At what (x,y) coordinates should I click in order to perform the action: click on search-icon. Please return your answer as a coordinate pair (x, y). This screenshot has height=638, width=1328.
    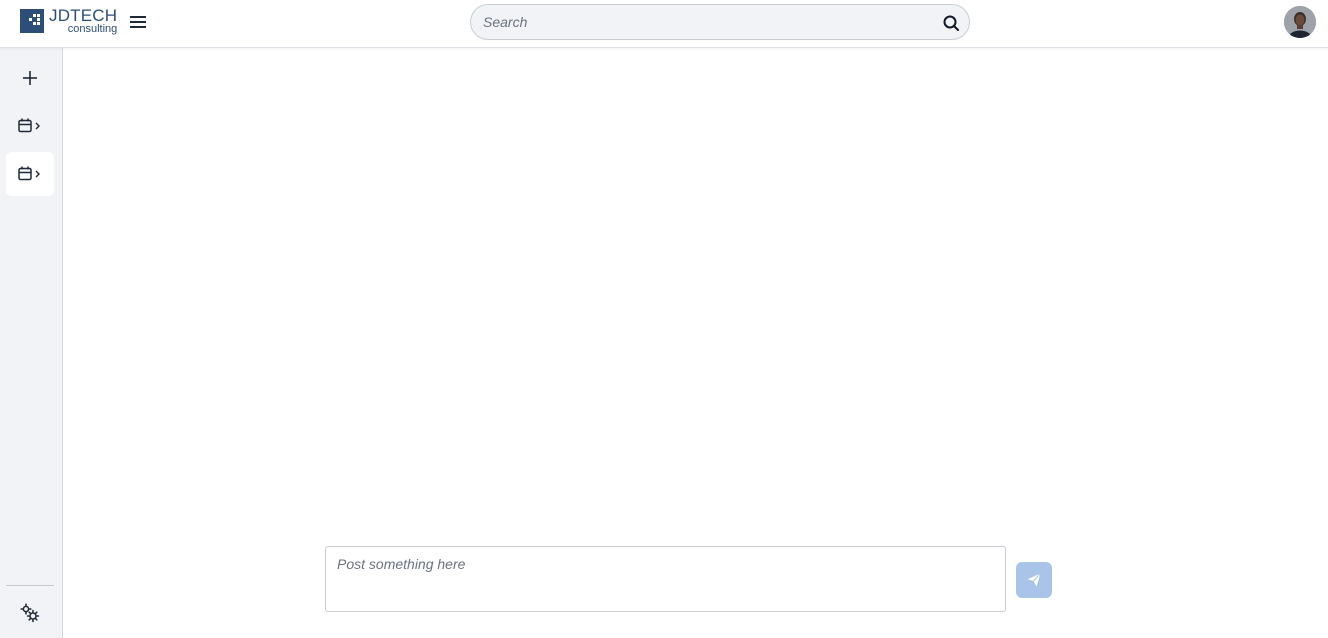
    Looking at the image, I should click on (951, 23).